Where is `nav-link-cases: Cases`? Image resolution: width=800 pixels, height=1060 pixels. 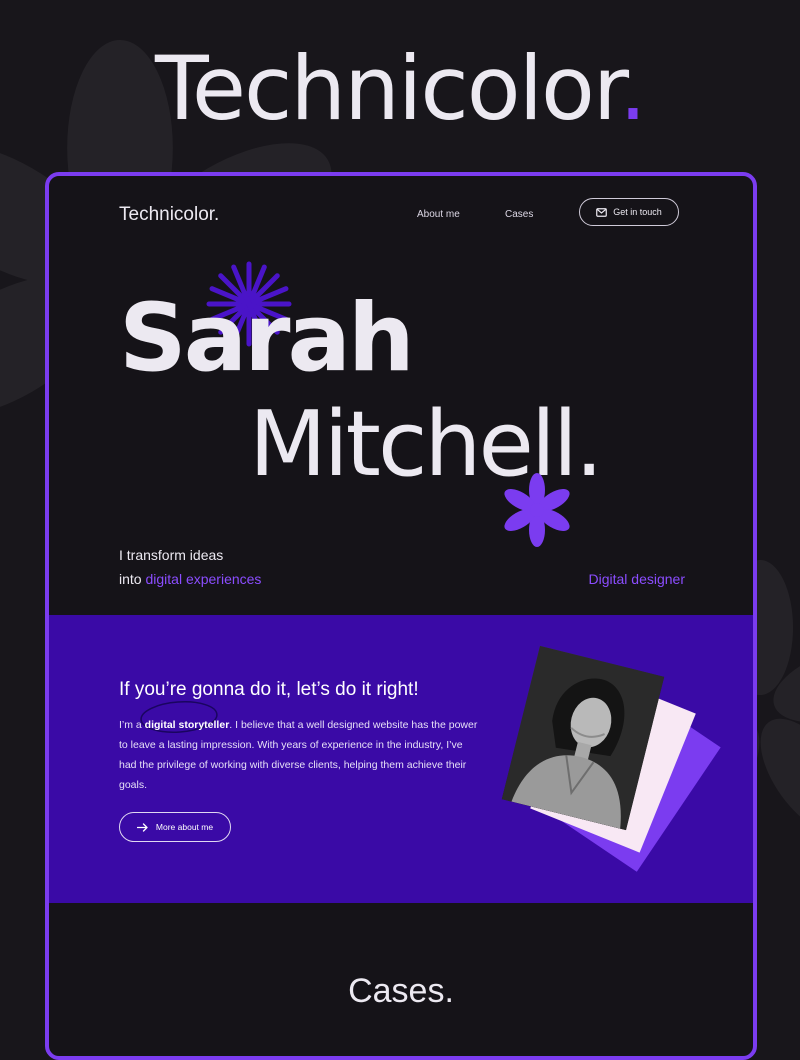
nav-link-cases: Cases is located at coordinates (519, 214).